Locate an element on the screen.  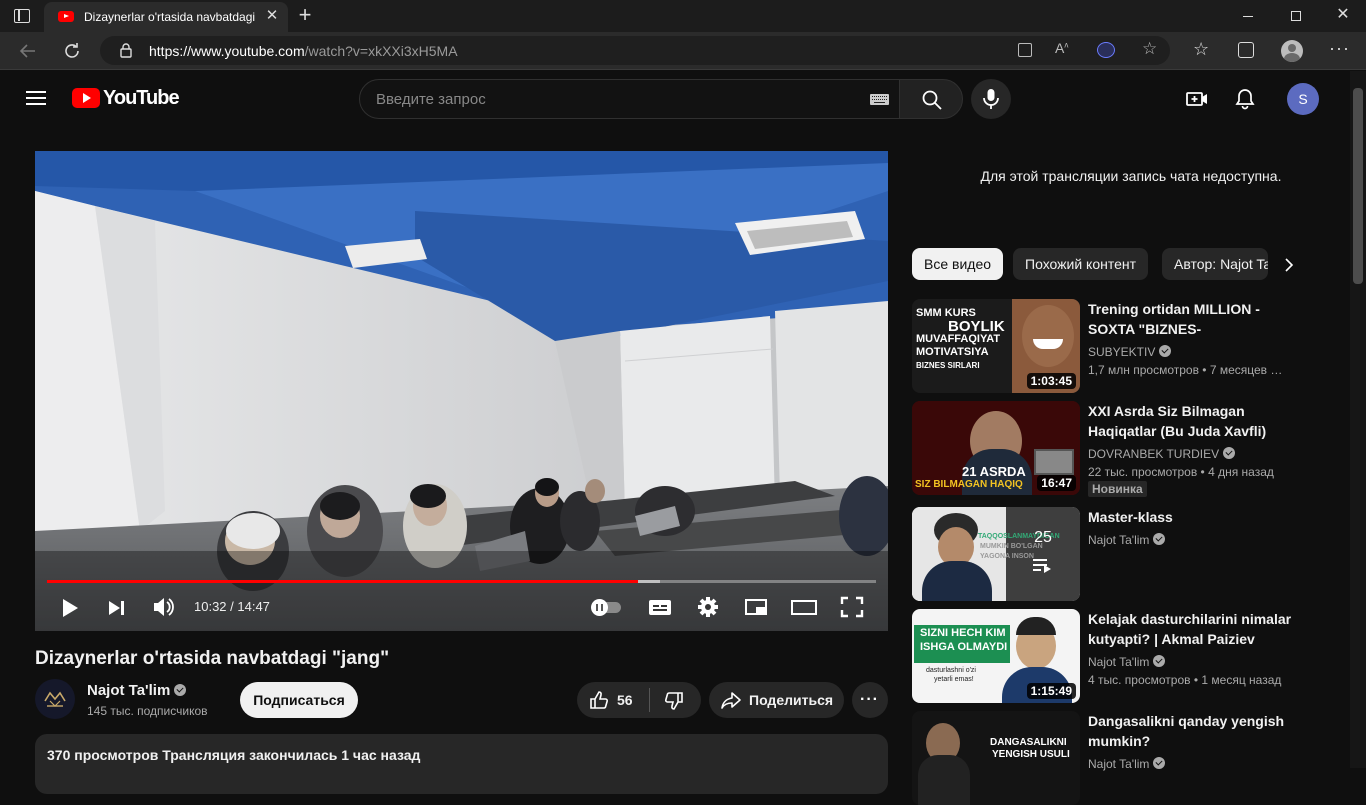
new-tab-icon: + is located at coordinates (305, 15).